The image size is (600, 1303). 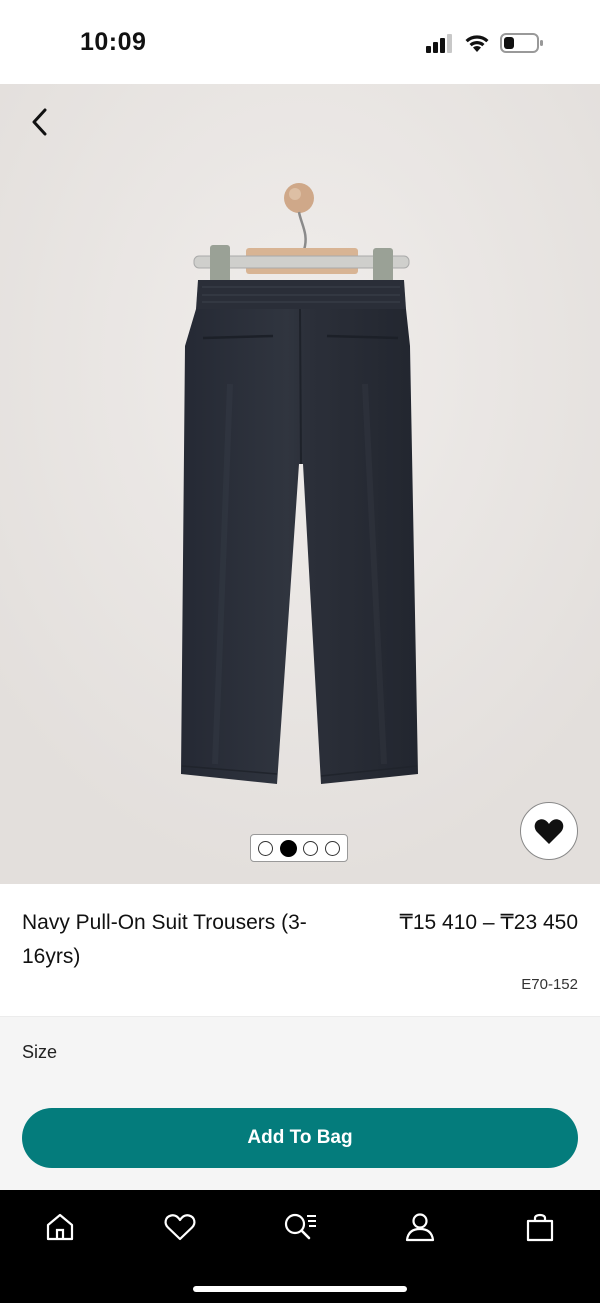 I want to click on search-list-icon, so click(x=300, y=1227).